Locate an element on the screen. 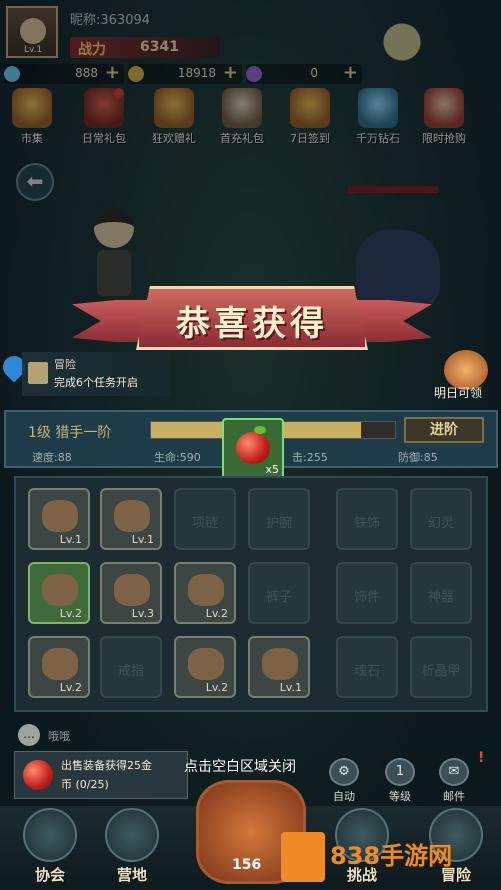 The image size is (501, 890). battle-count: 156 is located at coordinates (247, 865).